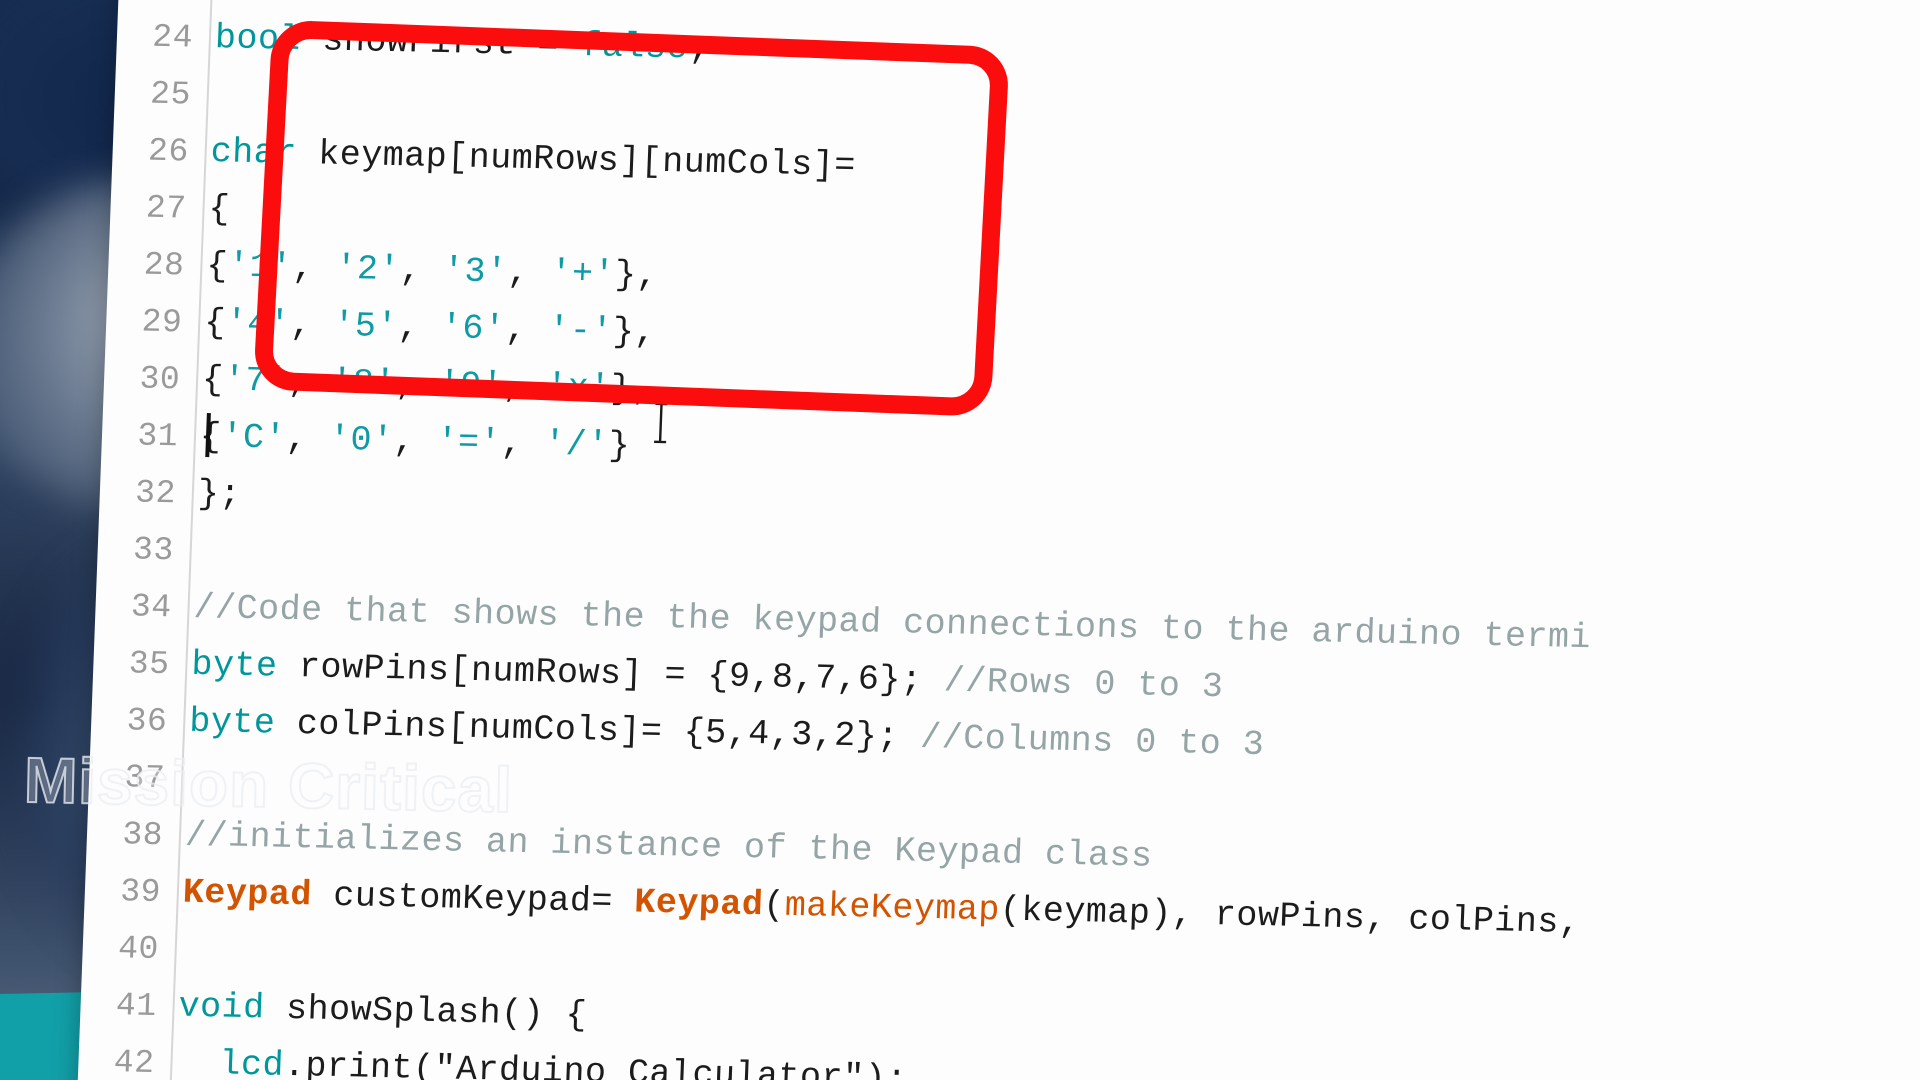 The image size is (1920, 1080). What do you see at coordinates (475, 272) in the screenshot?
I see `code-token: '3'` at bounding box center [475, 272].